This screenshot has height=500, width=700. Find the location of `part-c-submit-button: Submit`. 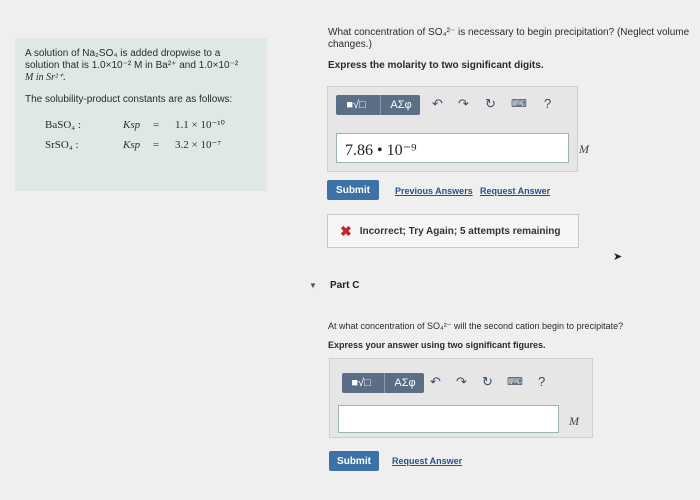

part-c-submit-button: Submit is located at coordinates (354, 461).